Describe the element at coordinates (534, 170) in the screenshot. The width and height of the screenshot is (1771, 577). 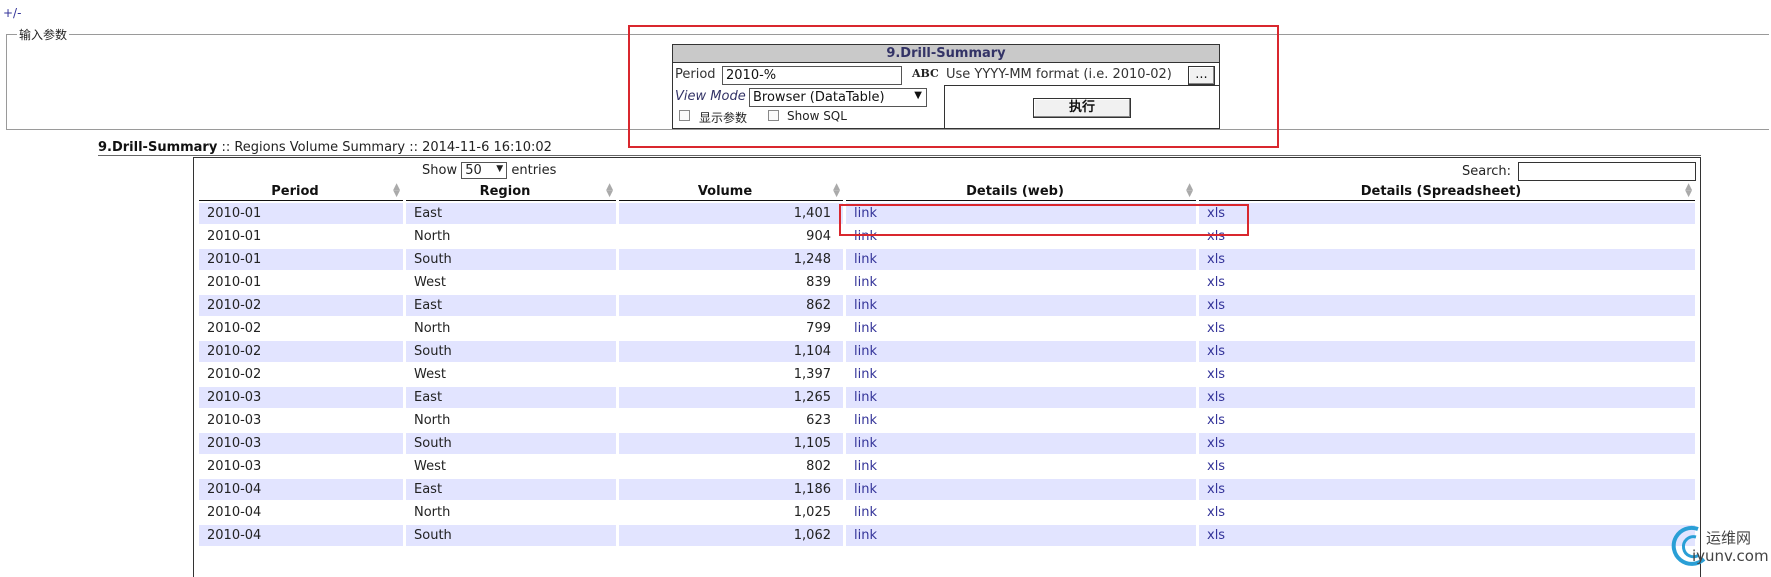
I see `entries-label: entries` at that location.